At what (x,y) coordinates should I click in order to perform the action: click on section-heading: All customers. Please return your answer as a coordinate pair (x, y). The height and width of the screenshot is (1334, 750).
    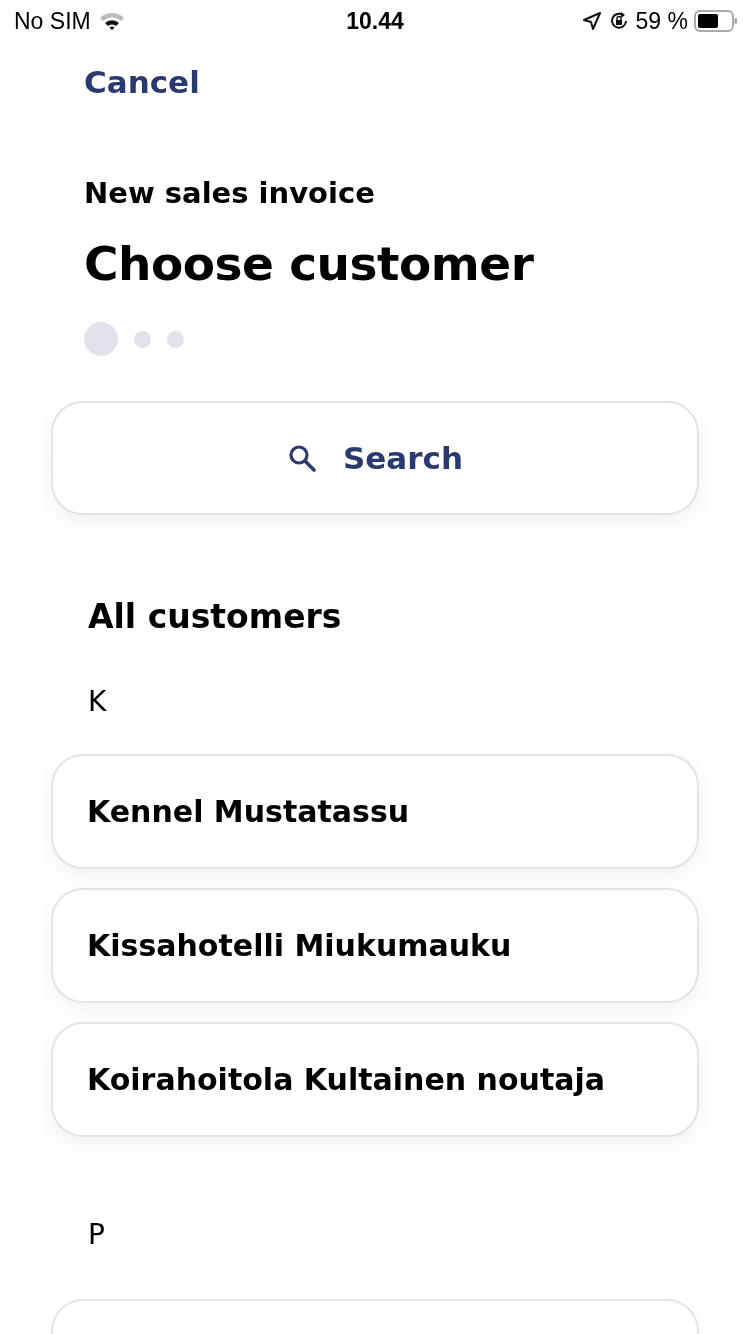
    Looking at the image, I should click on (215, 617).